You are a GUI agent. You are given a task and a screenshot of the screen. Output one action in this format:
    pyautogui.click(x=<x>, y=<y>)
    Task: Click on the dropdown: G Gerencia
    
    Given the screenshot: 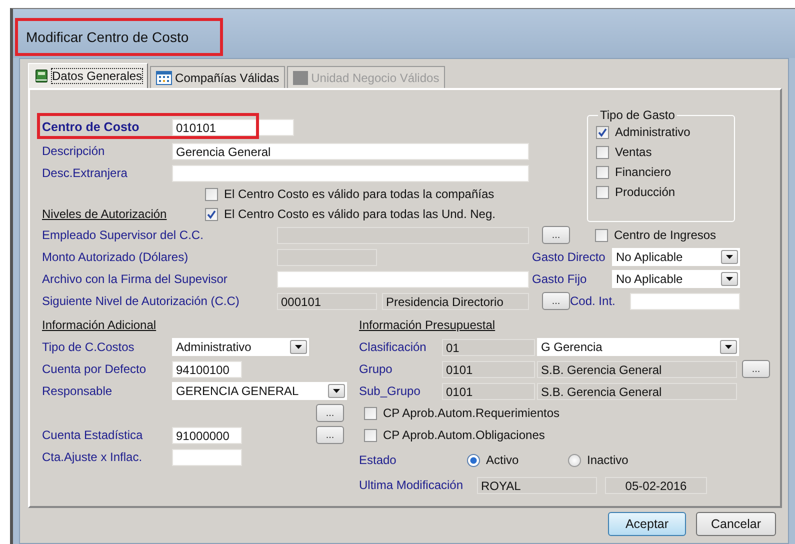 What is the action you would take?
    pyautogui.click(x=638, y=347)
    